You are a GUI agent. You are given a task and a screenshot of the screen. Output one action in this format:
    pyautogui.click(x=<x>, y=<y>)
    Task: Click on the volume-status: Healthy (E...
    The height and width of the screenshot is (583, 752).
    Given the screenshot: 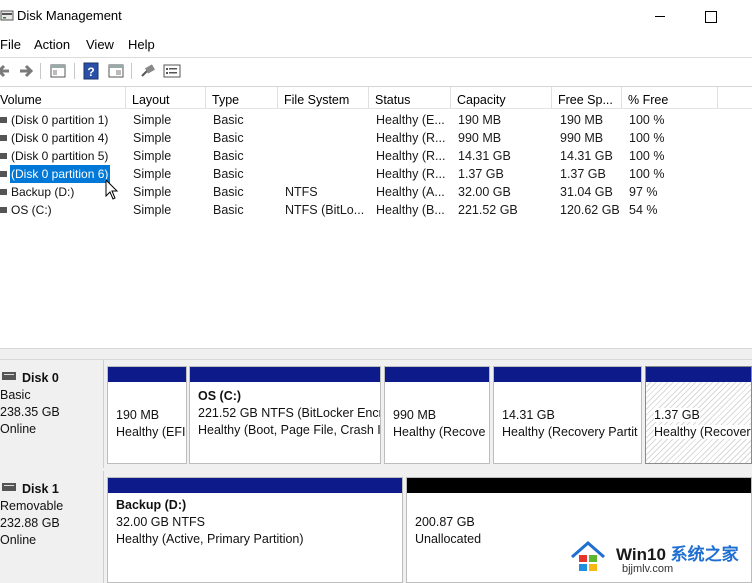 What is the action you would take?
    pyautogui.click(x=410, y=120)
    